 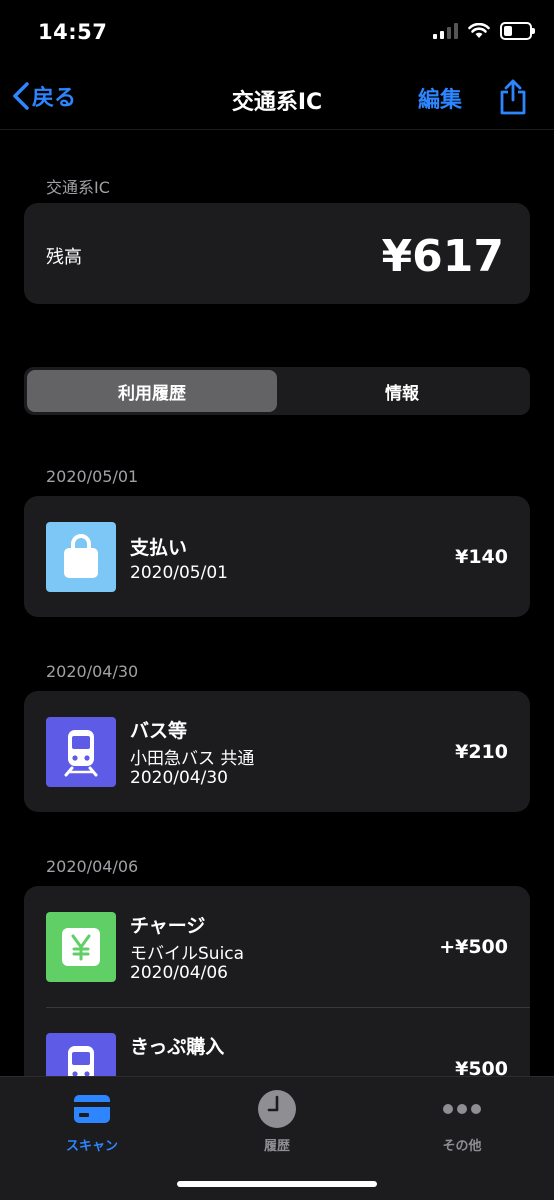 I want to click on transaction-amount: ¥210, so click(x=481, y=752).